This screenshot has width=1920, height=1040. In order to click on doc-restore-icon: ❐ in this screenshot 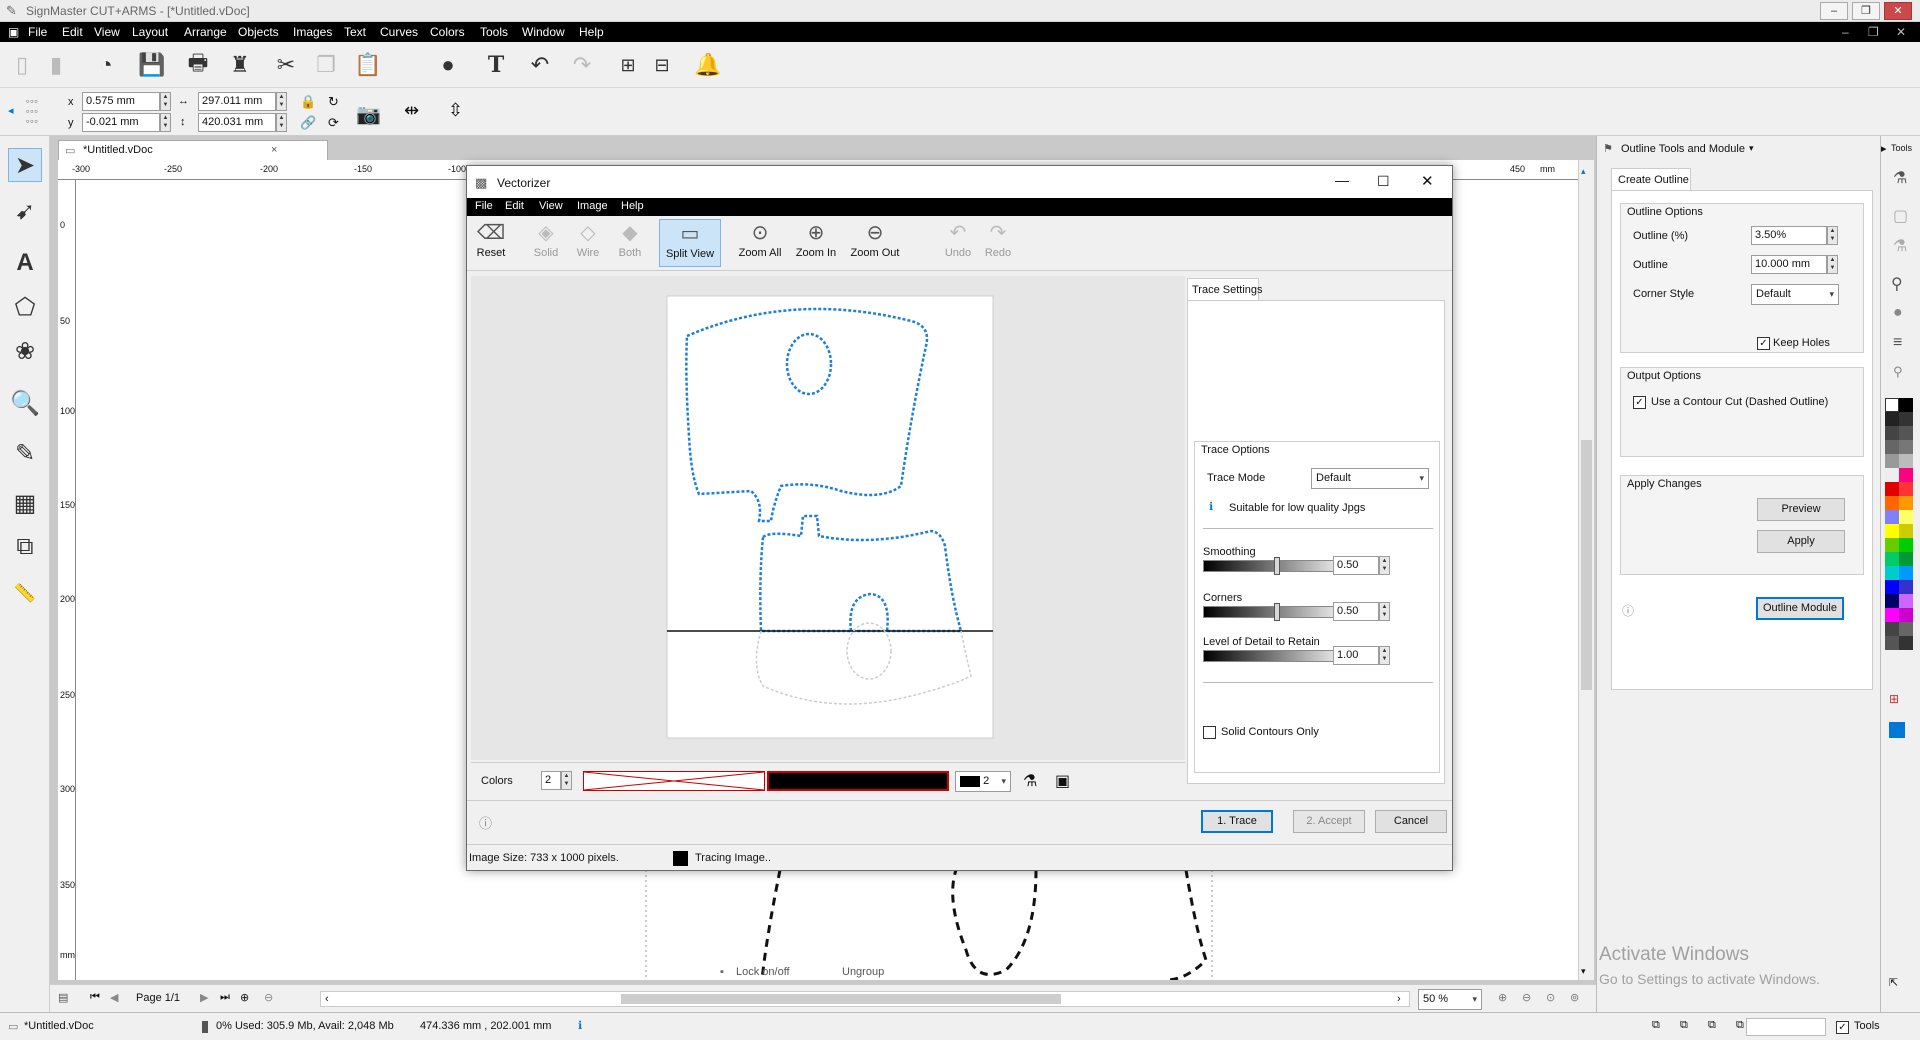, I will do `click(1873, 32)`.